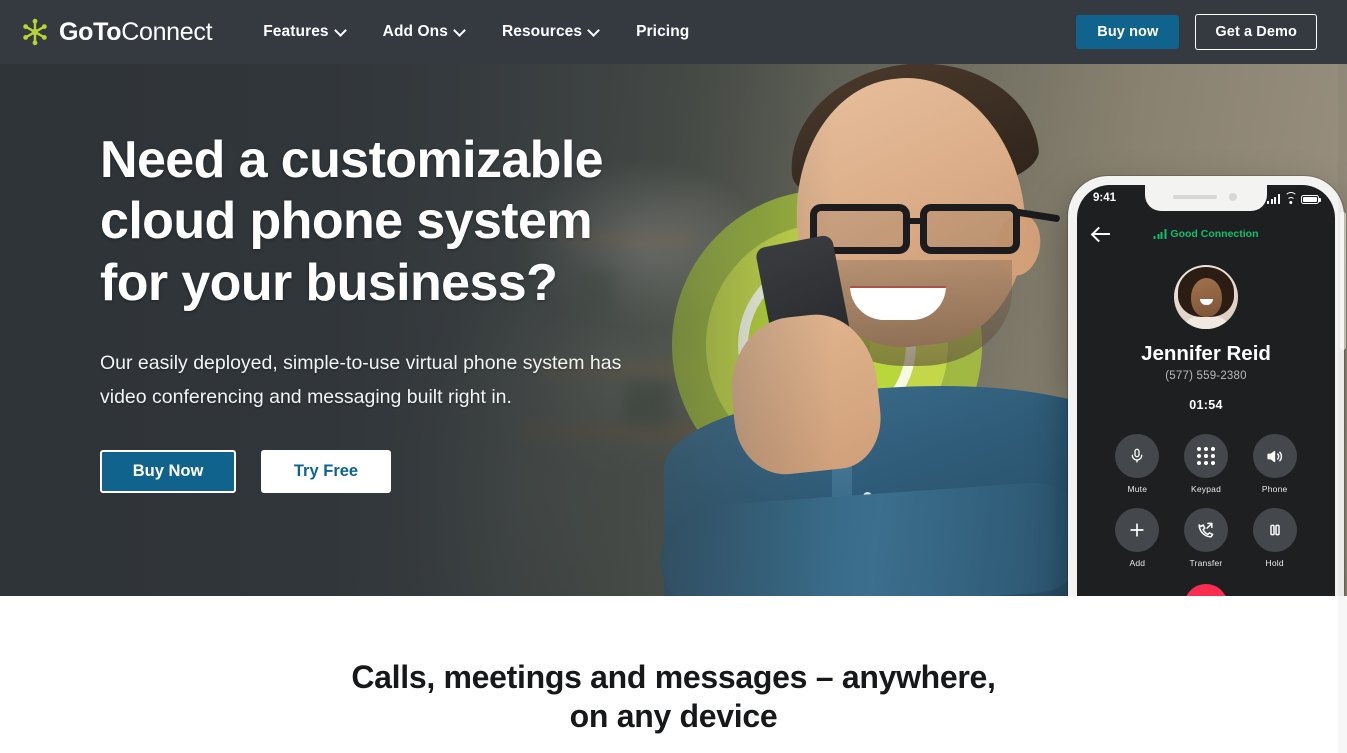  I want to click on call-control-hold: Hold, so click(1274, 538).